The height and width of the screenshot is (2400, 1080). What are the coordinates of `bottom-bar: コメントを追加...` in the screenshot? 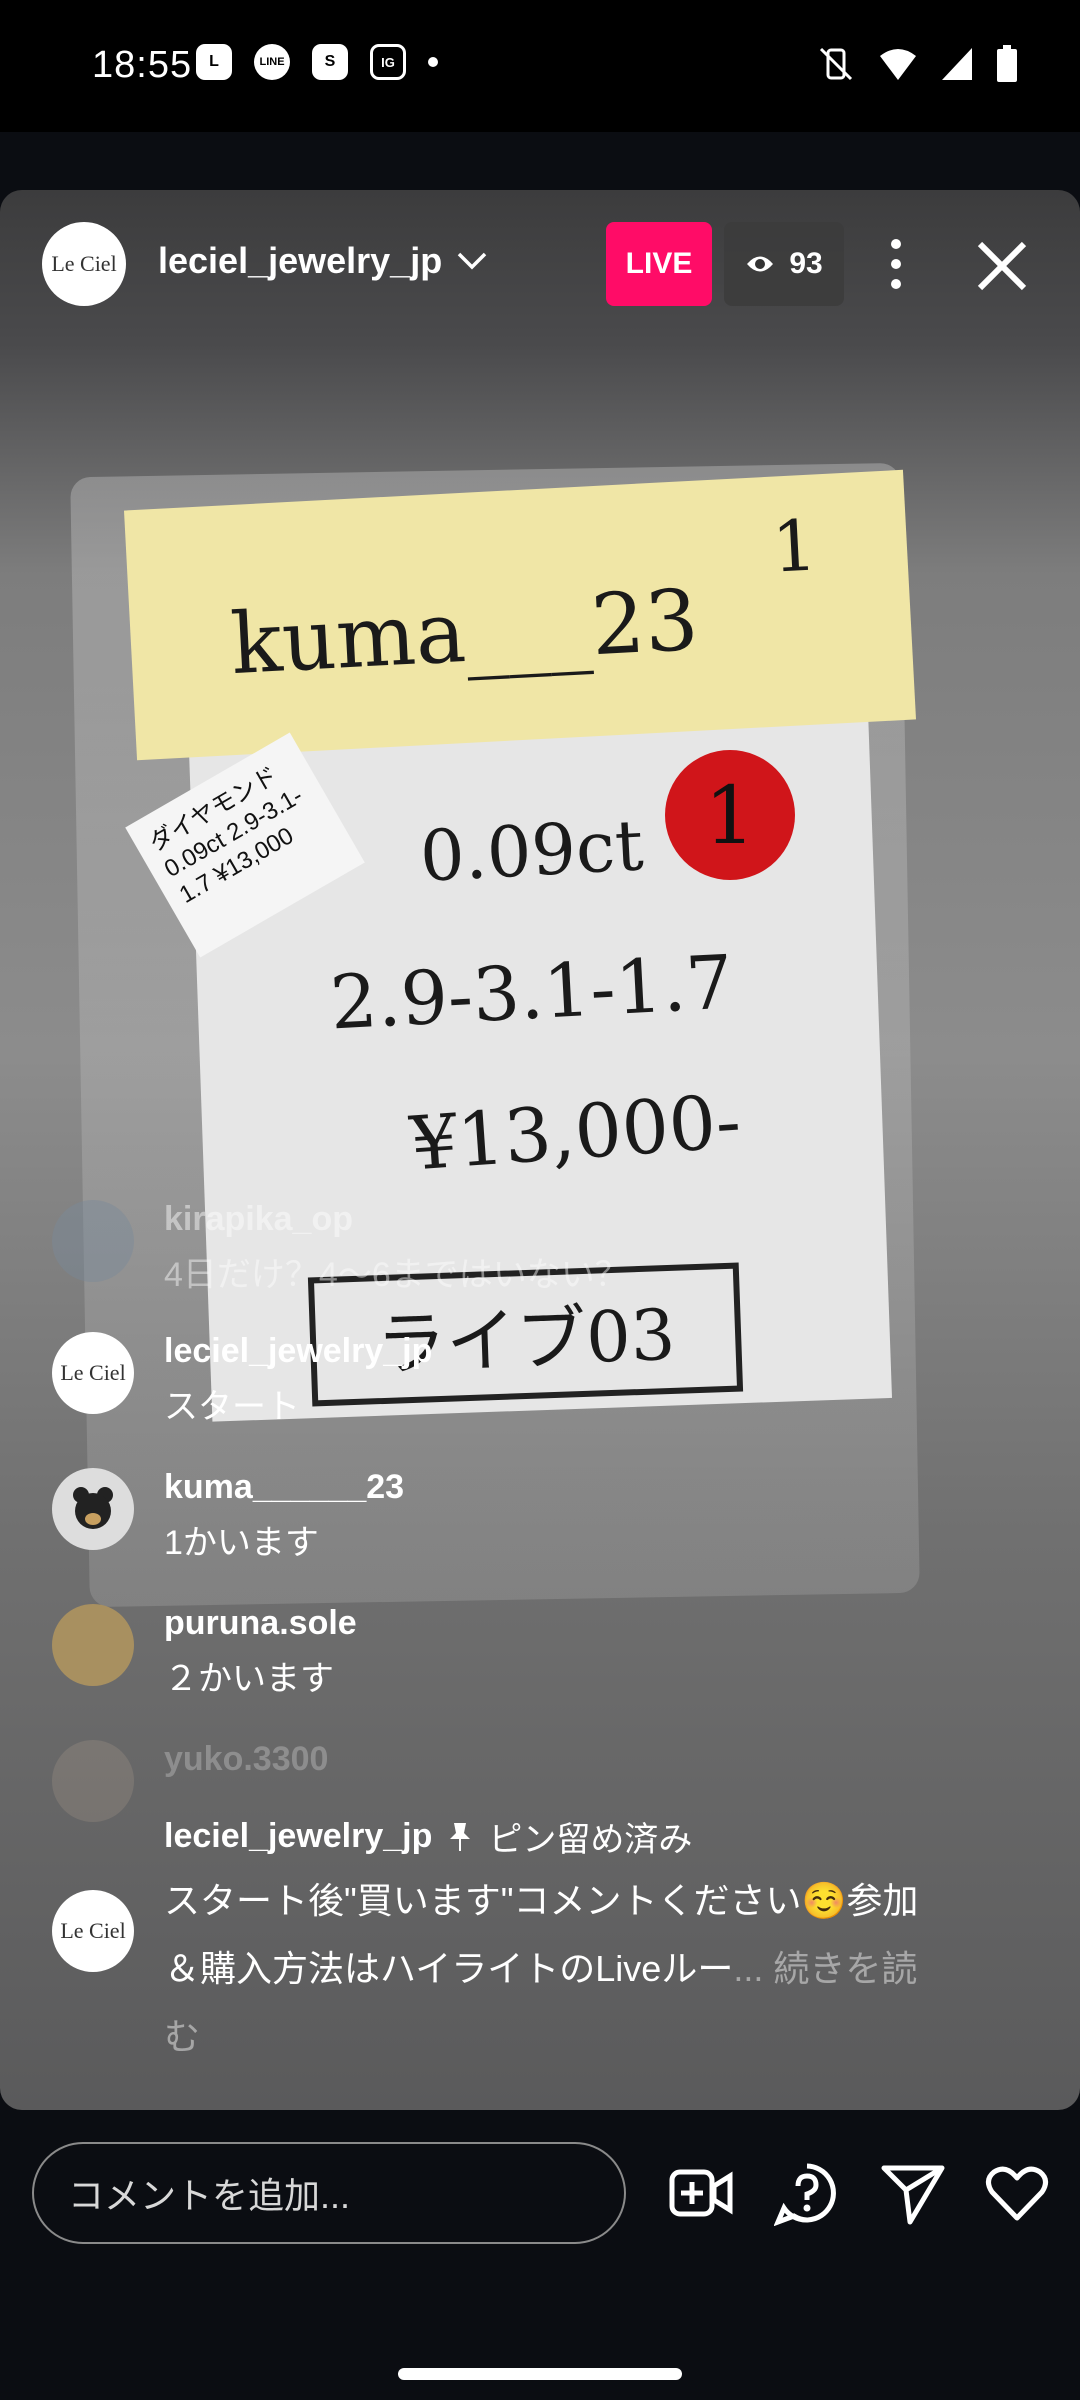 It's located at (540, 2255).